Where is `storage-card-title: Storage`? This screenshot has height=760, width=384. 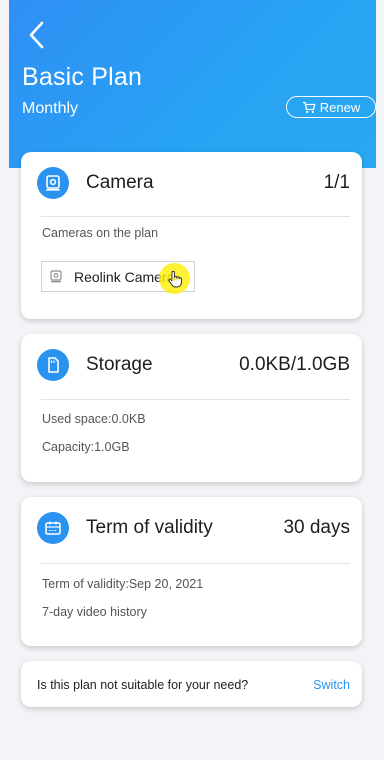 storage-card-title: Storage is located at coordinates (119, 364).